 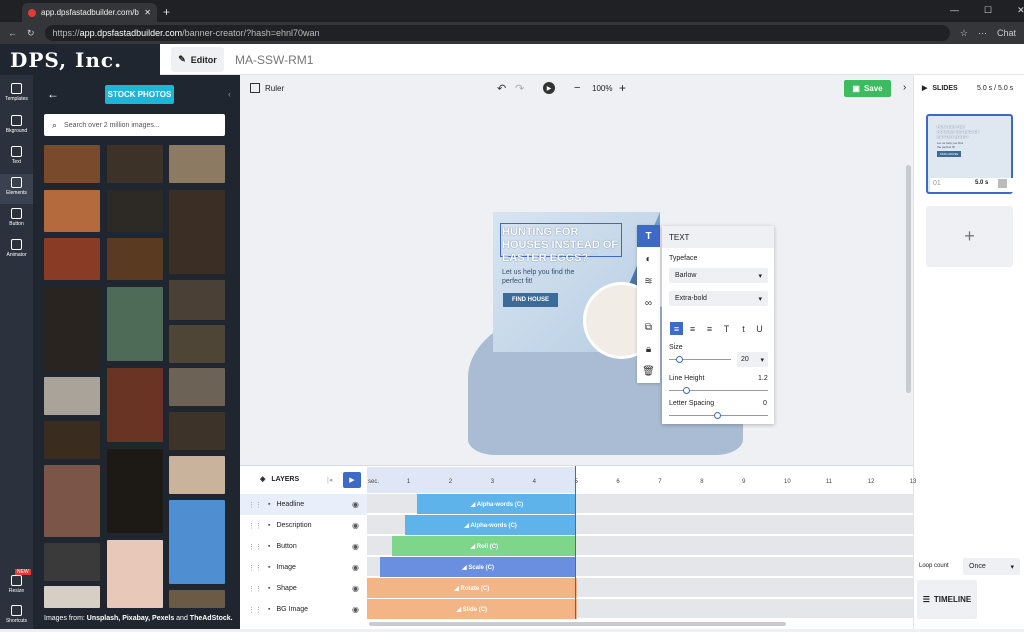 What do you see at coordinates (197, 59) in the screenshot?
I see `editor-button: ✎ Editor` at bounding box center [197, 59].